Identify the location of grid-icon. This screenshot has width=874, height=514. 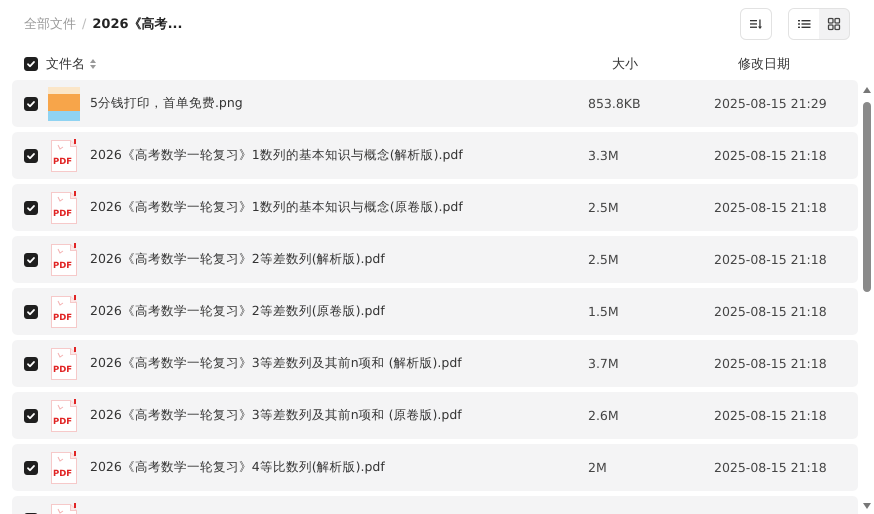
(834, 24).